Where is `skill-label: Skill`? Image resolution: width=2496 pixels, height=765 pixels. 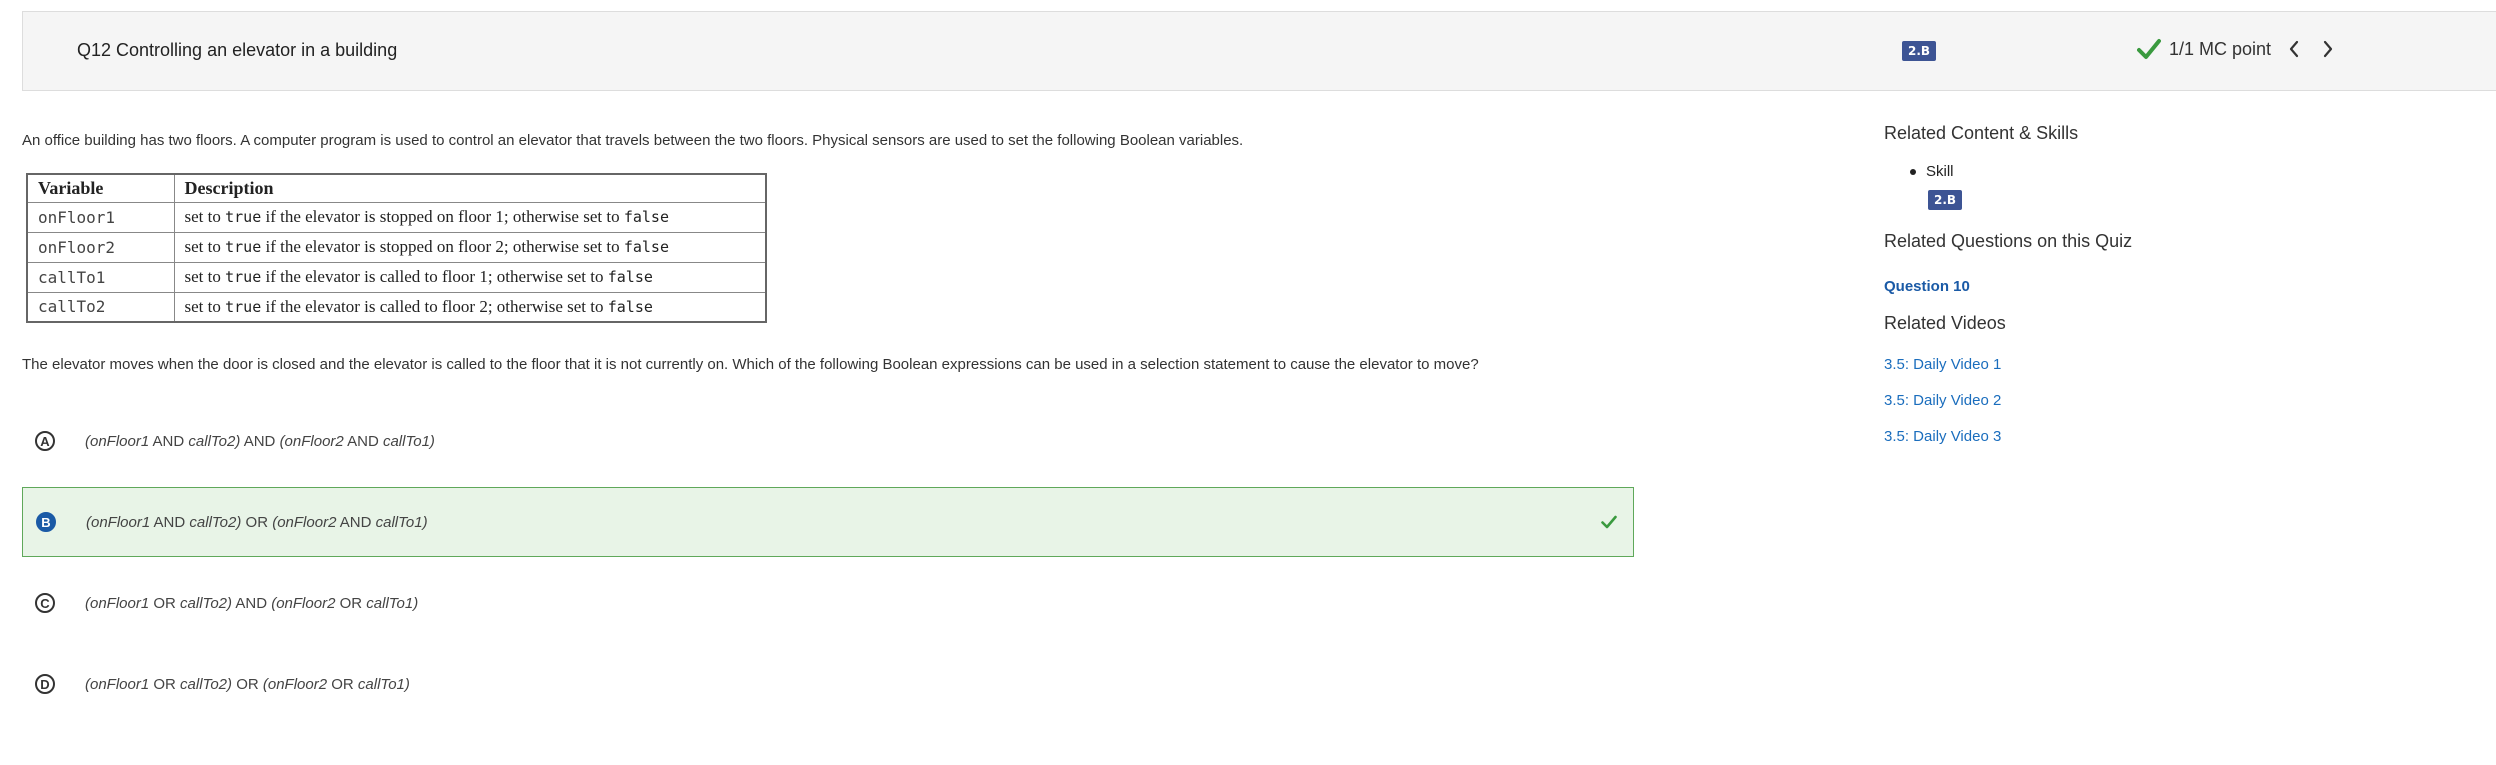
skill-label: Skill is located at coordinates (1940, 171).